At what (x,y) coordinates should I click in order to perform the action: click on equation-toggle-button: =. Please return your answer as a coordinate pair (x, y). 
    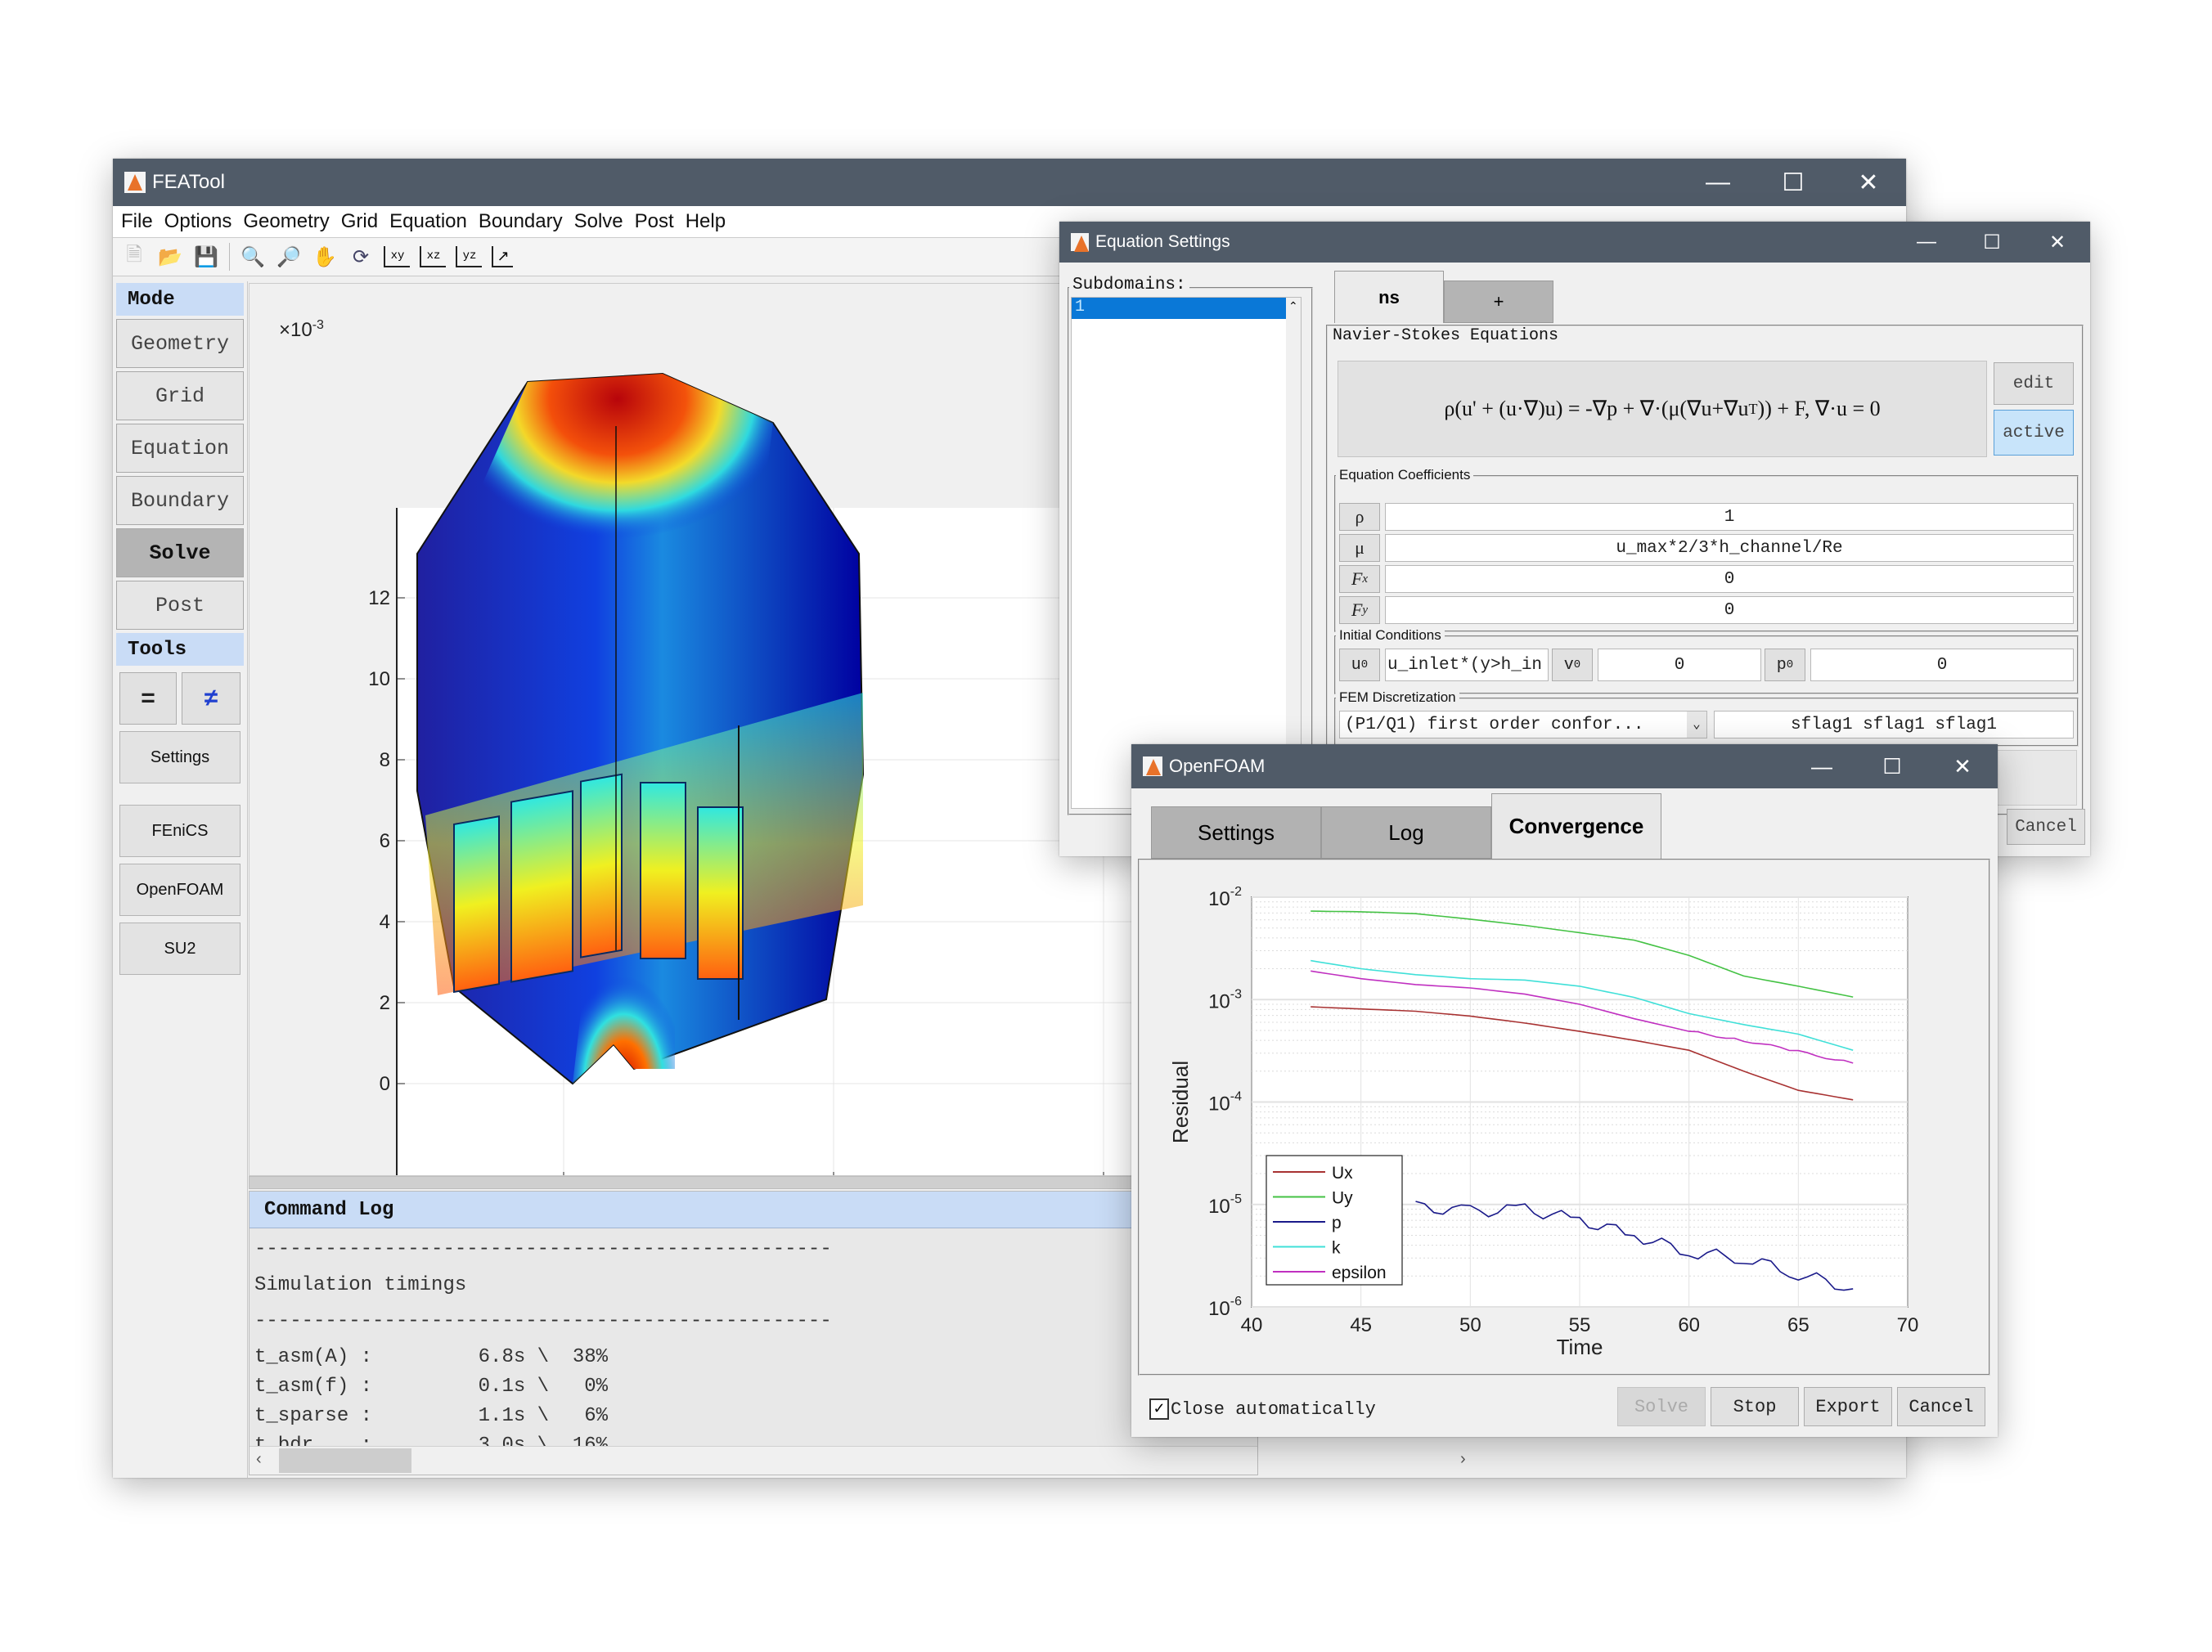
    Looking at the image, I should click on (148, 699).